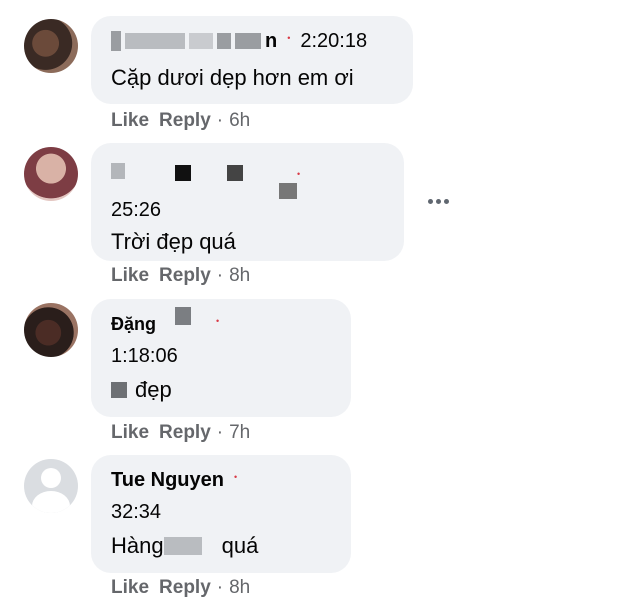 This screenshot has height=604, width=619. I want to click on comment-actions: Like Reply · 6h, so click(180, 121).